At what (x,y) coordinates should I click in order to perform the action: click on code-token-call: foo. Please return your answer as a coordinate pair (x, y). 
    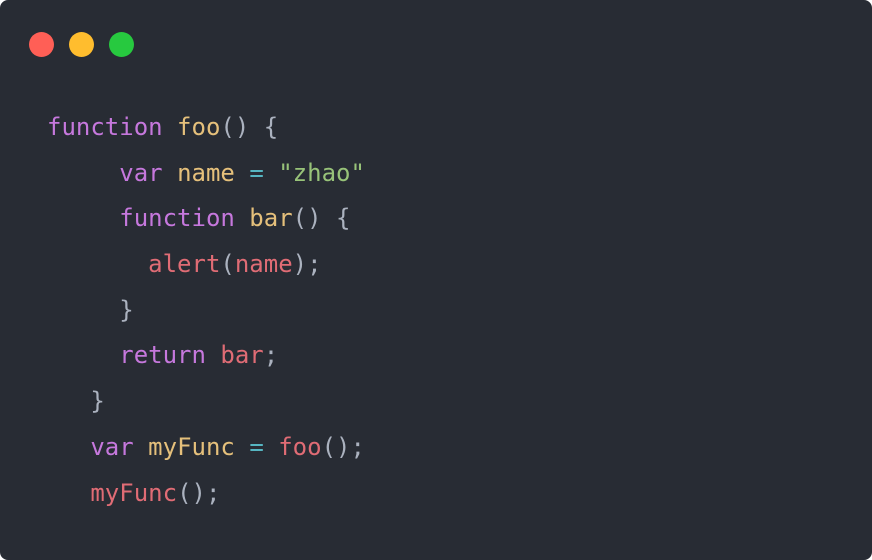
    Looking at the image, I should click on (300, 446).